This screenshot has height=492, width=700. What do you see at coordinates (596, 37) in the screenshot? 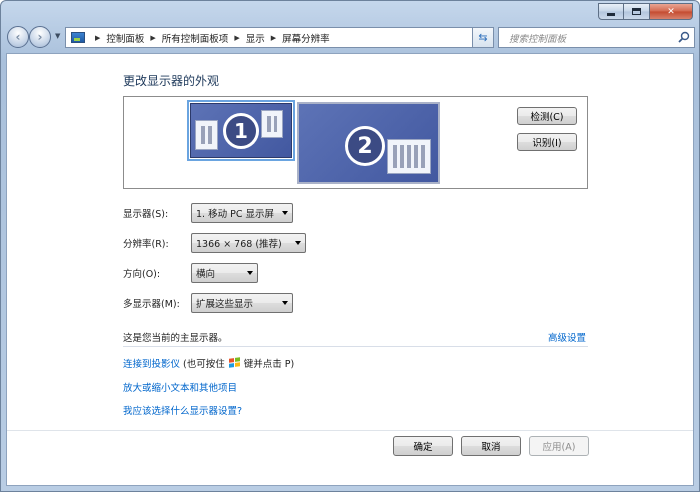
I see `search-input: 搜索控制面板` at bounding box center [596, 37].